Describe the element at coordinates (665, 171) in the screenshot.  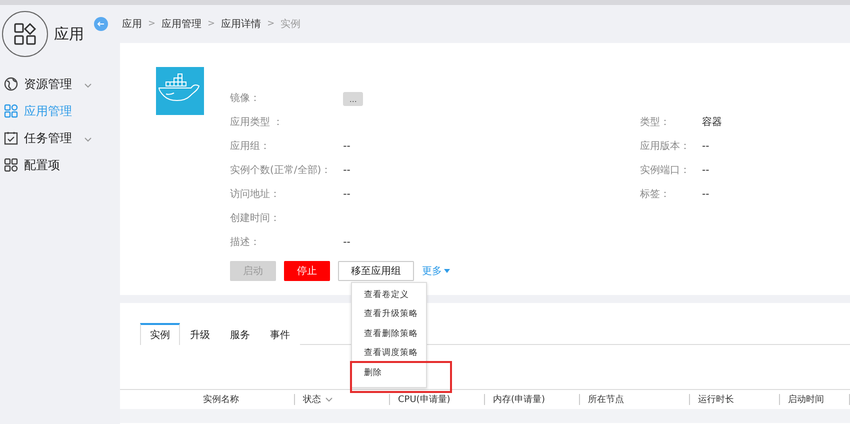
I see `field-label: 实例端口：` at that location.